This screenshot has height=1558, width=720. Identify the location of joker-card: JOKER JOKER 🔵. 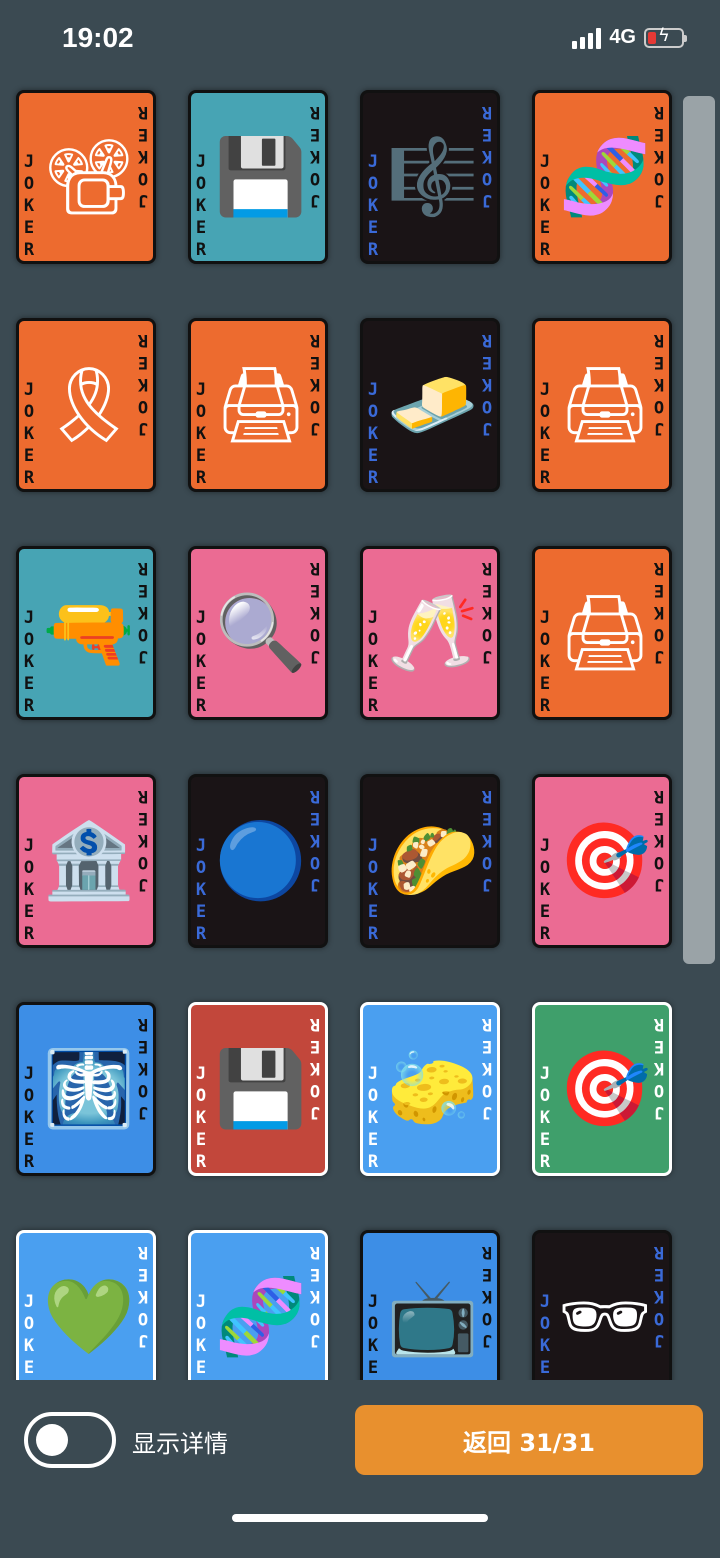
(258, 861).